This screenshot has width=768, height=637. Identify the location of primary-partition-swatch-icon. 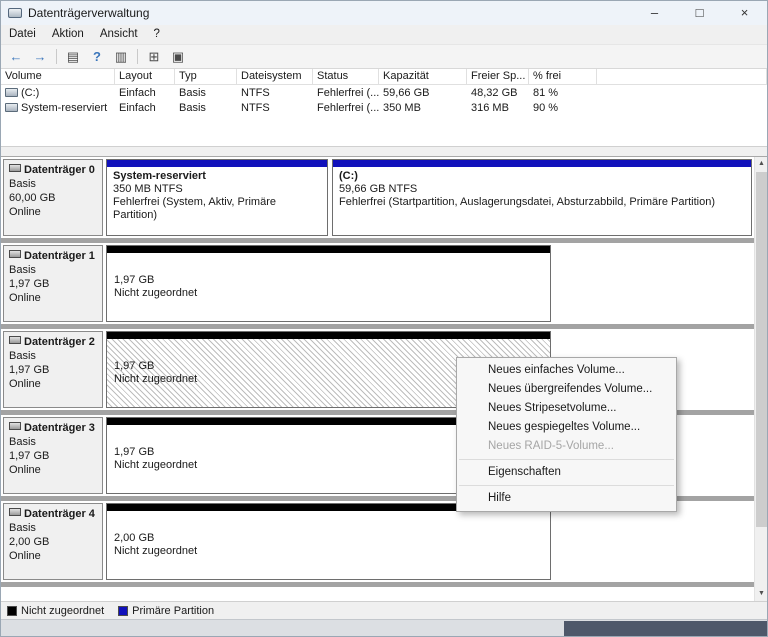
(123, 610).